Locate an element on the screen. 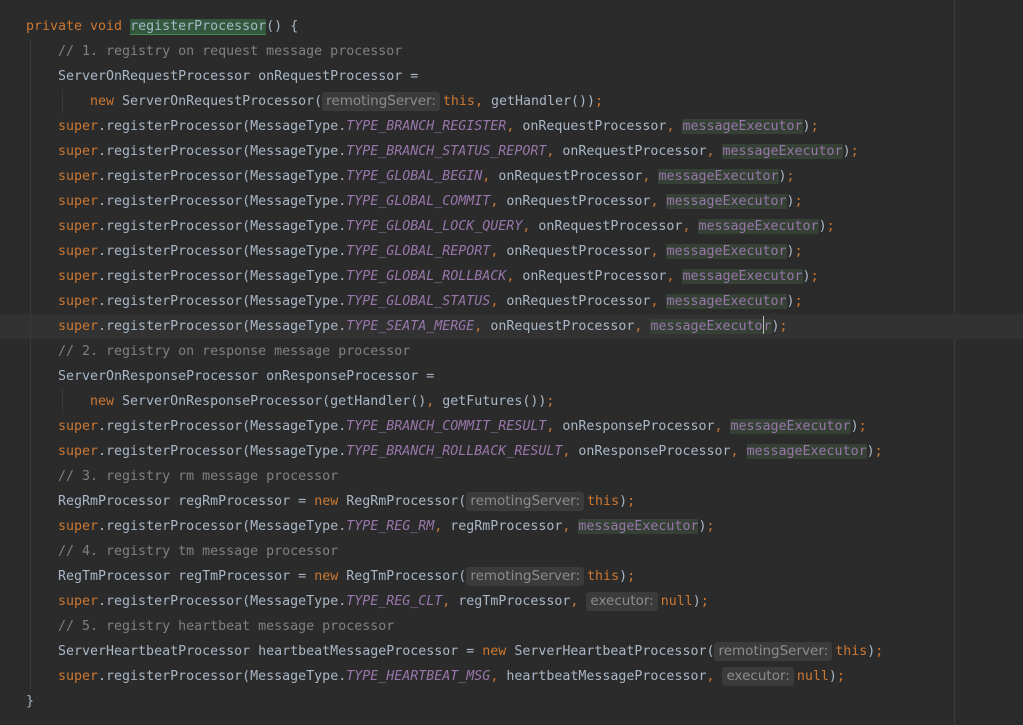 The width and height of the screenshot is (1023, 725). parameter-hint: remotingServer: is located at coordinates (525, 501).